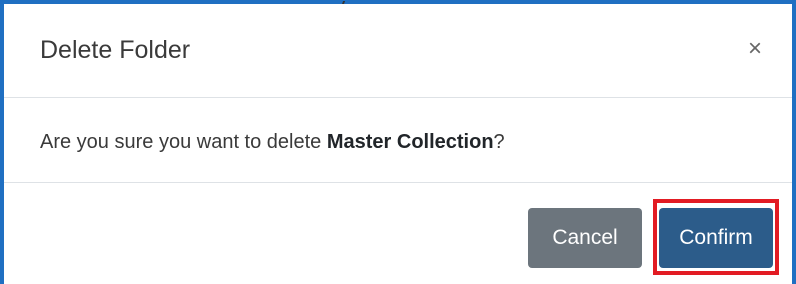  Describe the element at coordinates (585, 238) in the screenshot. I see `cancel-button: Cancel` at that location.